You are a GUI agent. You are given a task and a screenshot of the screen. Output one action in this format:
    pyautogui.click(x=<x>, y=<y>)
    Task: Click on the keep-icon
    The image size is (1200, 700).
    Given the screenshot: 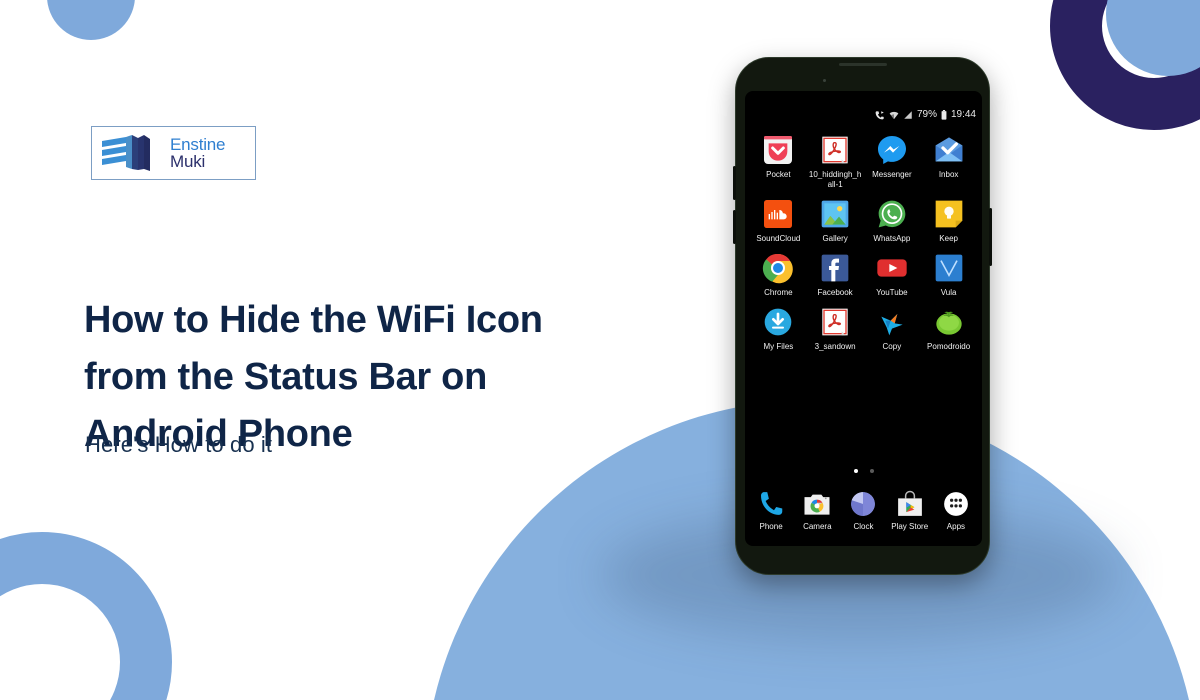 What is the action you would take?
    pyautogui.click(x=948, y=214)
    